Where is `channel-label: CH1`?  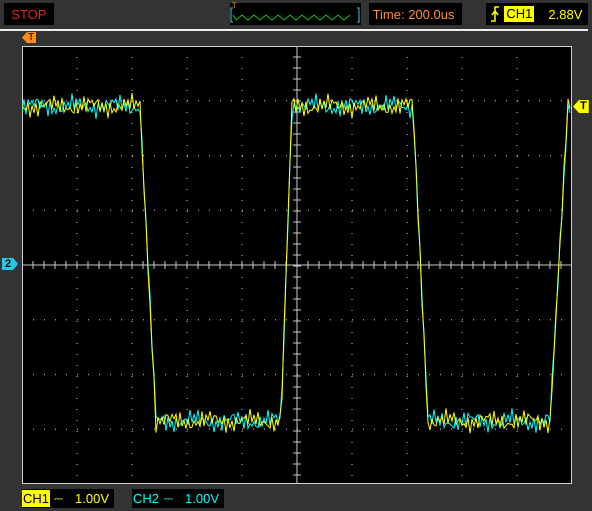
channel-label: CH1 is located at coordinates (36, 498).